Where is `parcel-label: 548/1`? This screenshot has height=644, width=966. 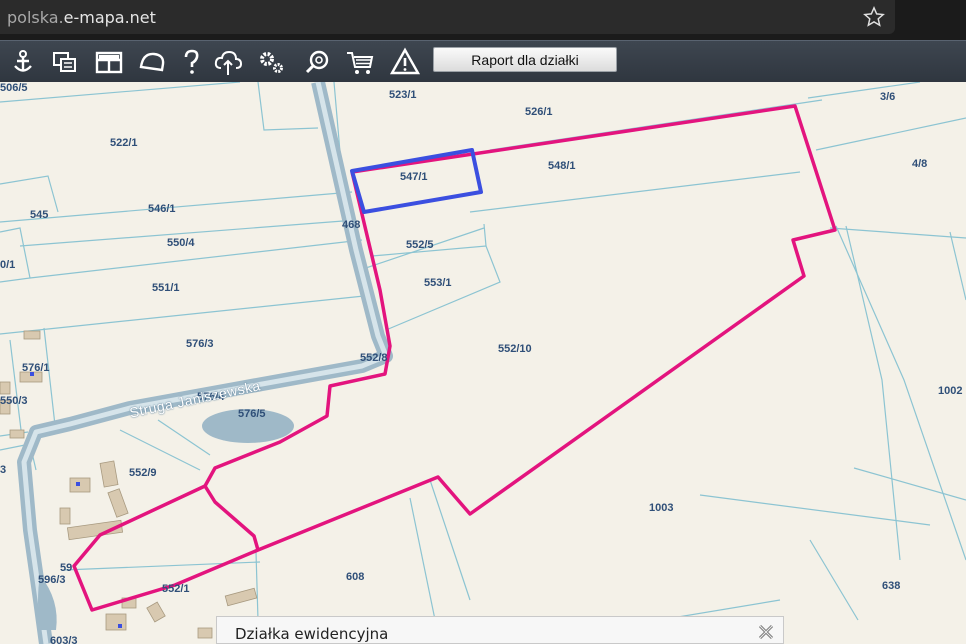
parcel-label: 548/1 is located at coordinates (562, 166).